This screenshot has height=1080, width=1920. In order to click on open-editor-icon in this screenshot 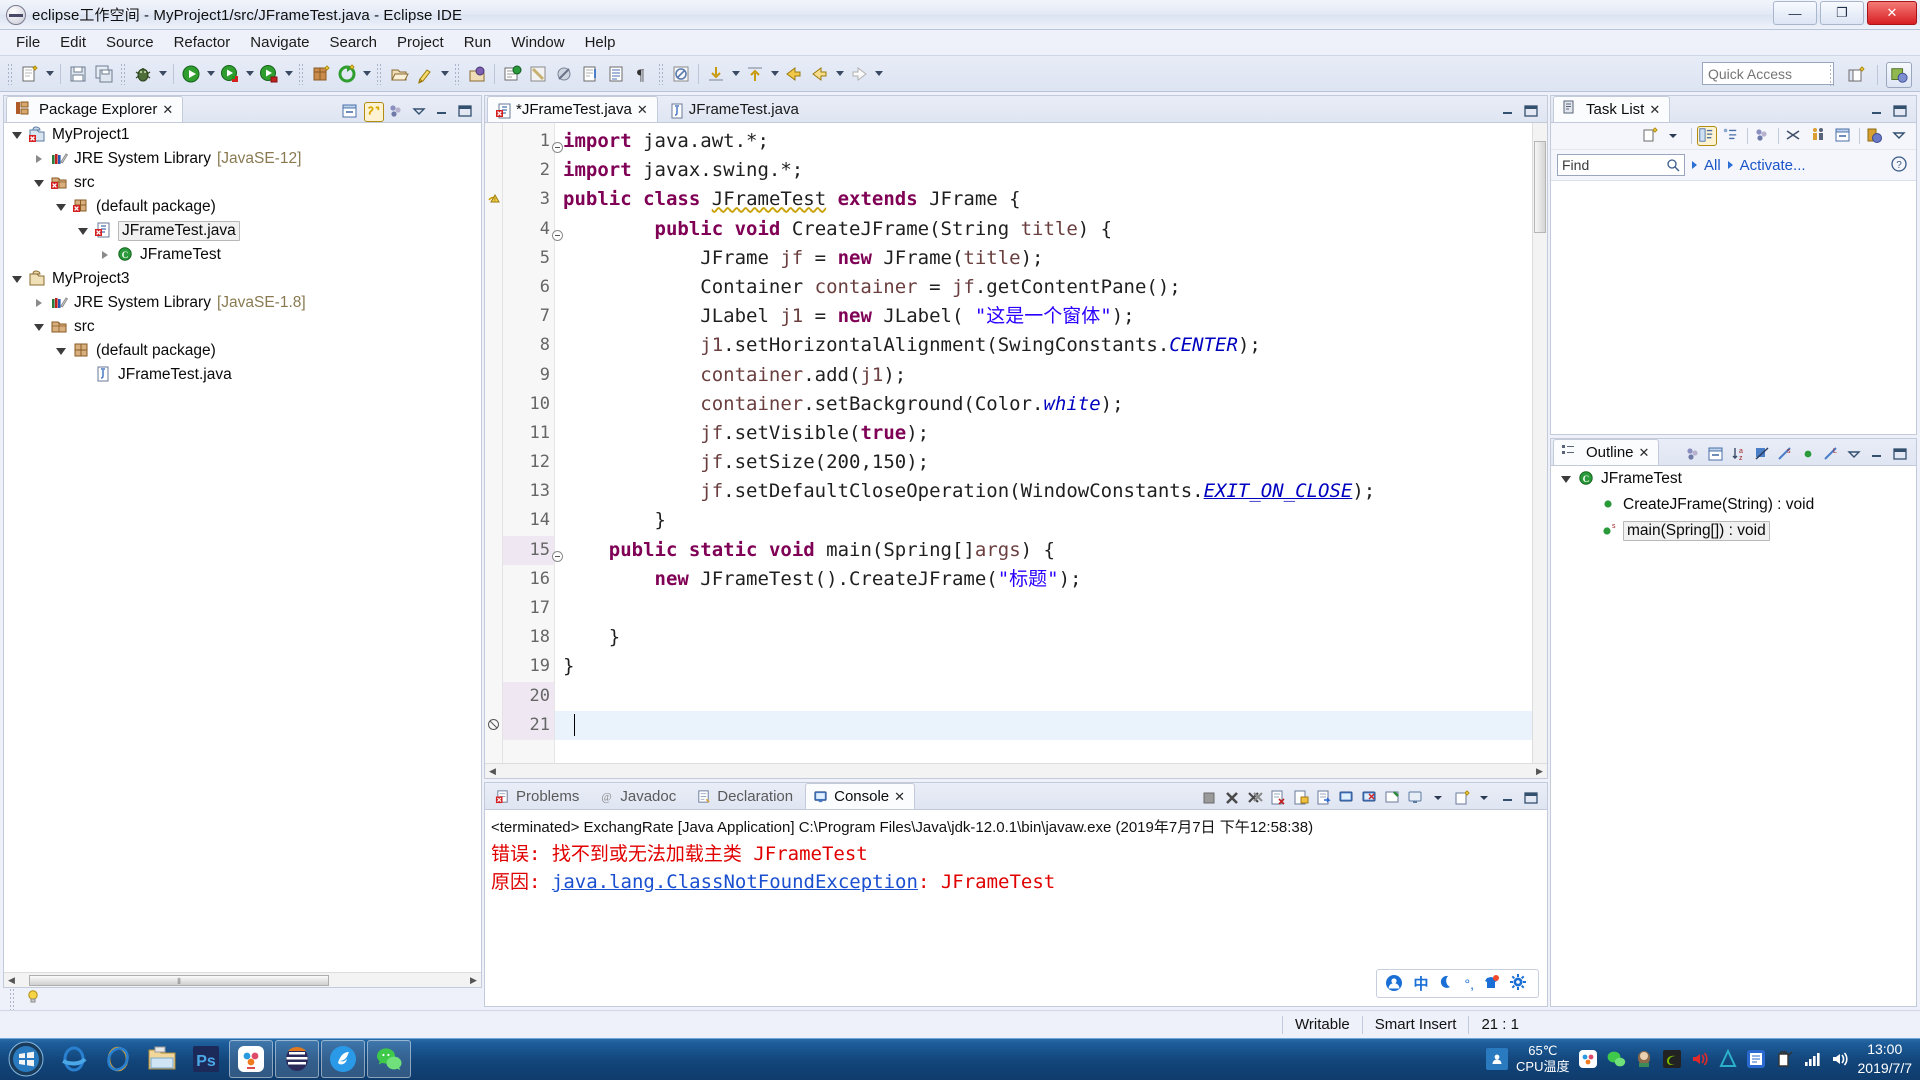, I will do `click(590, 74)`.